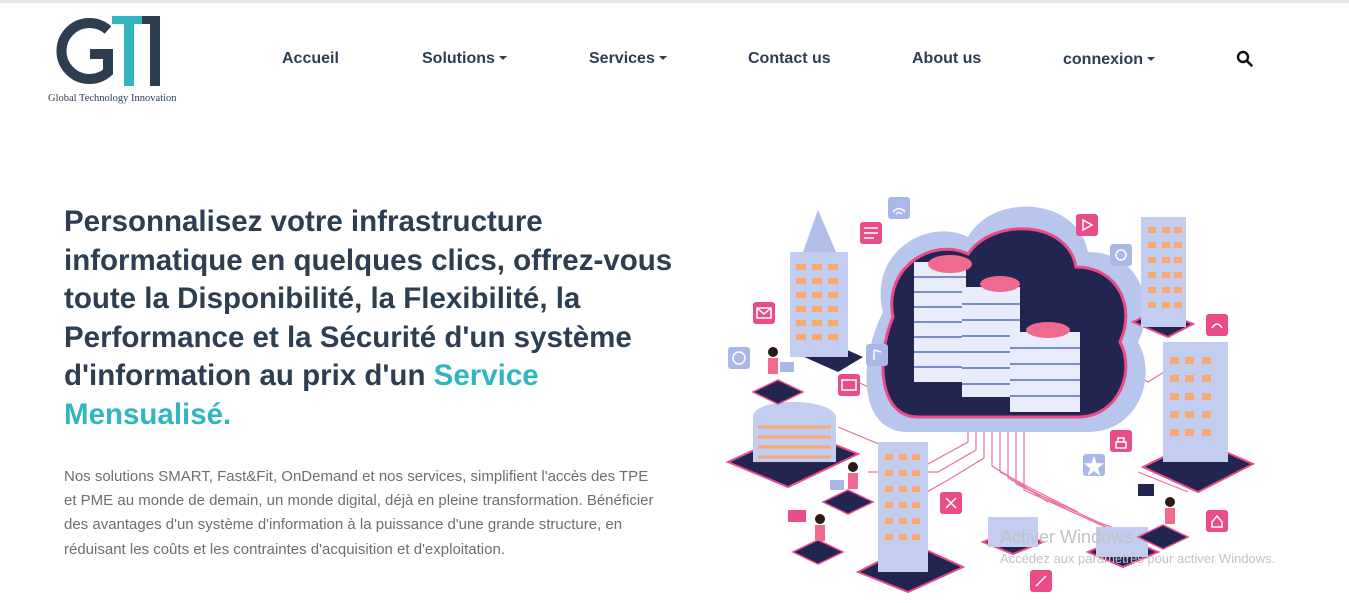 The height and width of the screenshot is (603, 1349). I want to click on nav-accueil: Accueil, so click(310, 59).